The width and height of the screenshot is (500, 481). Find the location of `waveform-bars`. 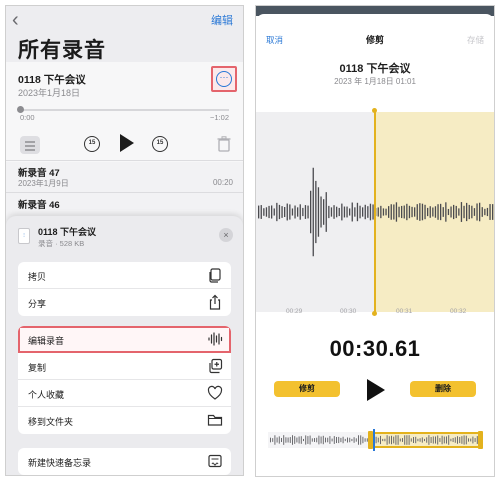

waveform-bars is located at coordinates (376, 212).